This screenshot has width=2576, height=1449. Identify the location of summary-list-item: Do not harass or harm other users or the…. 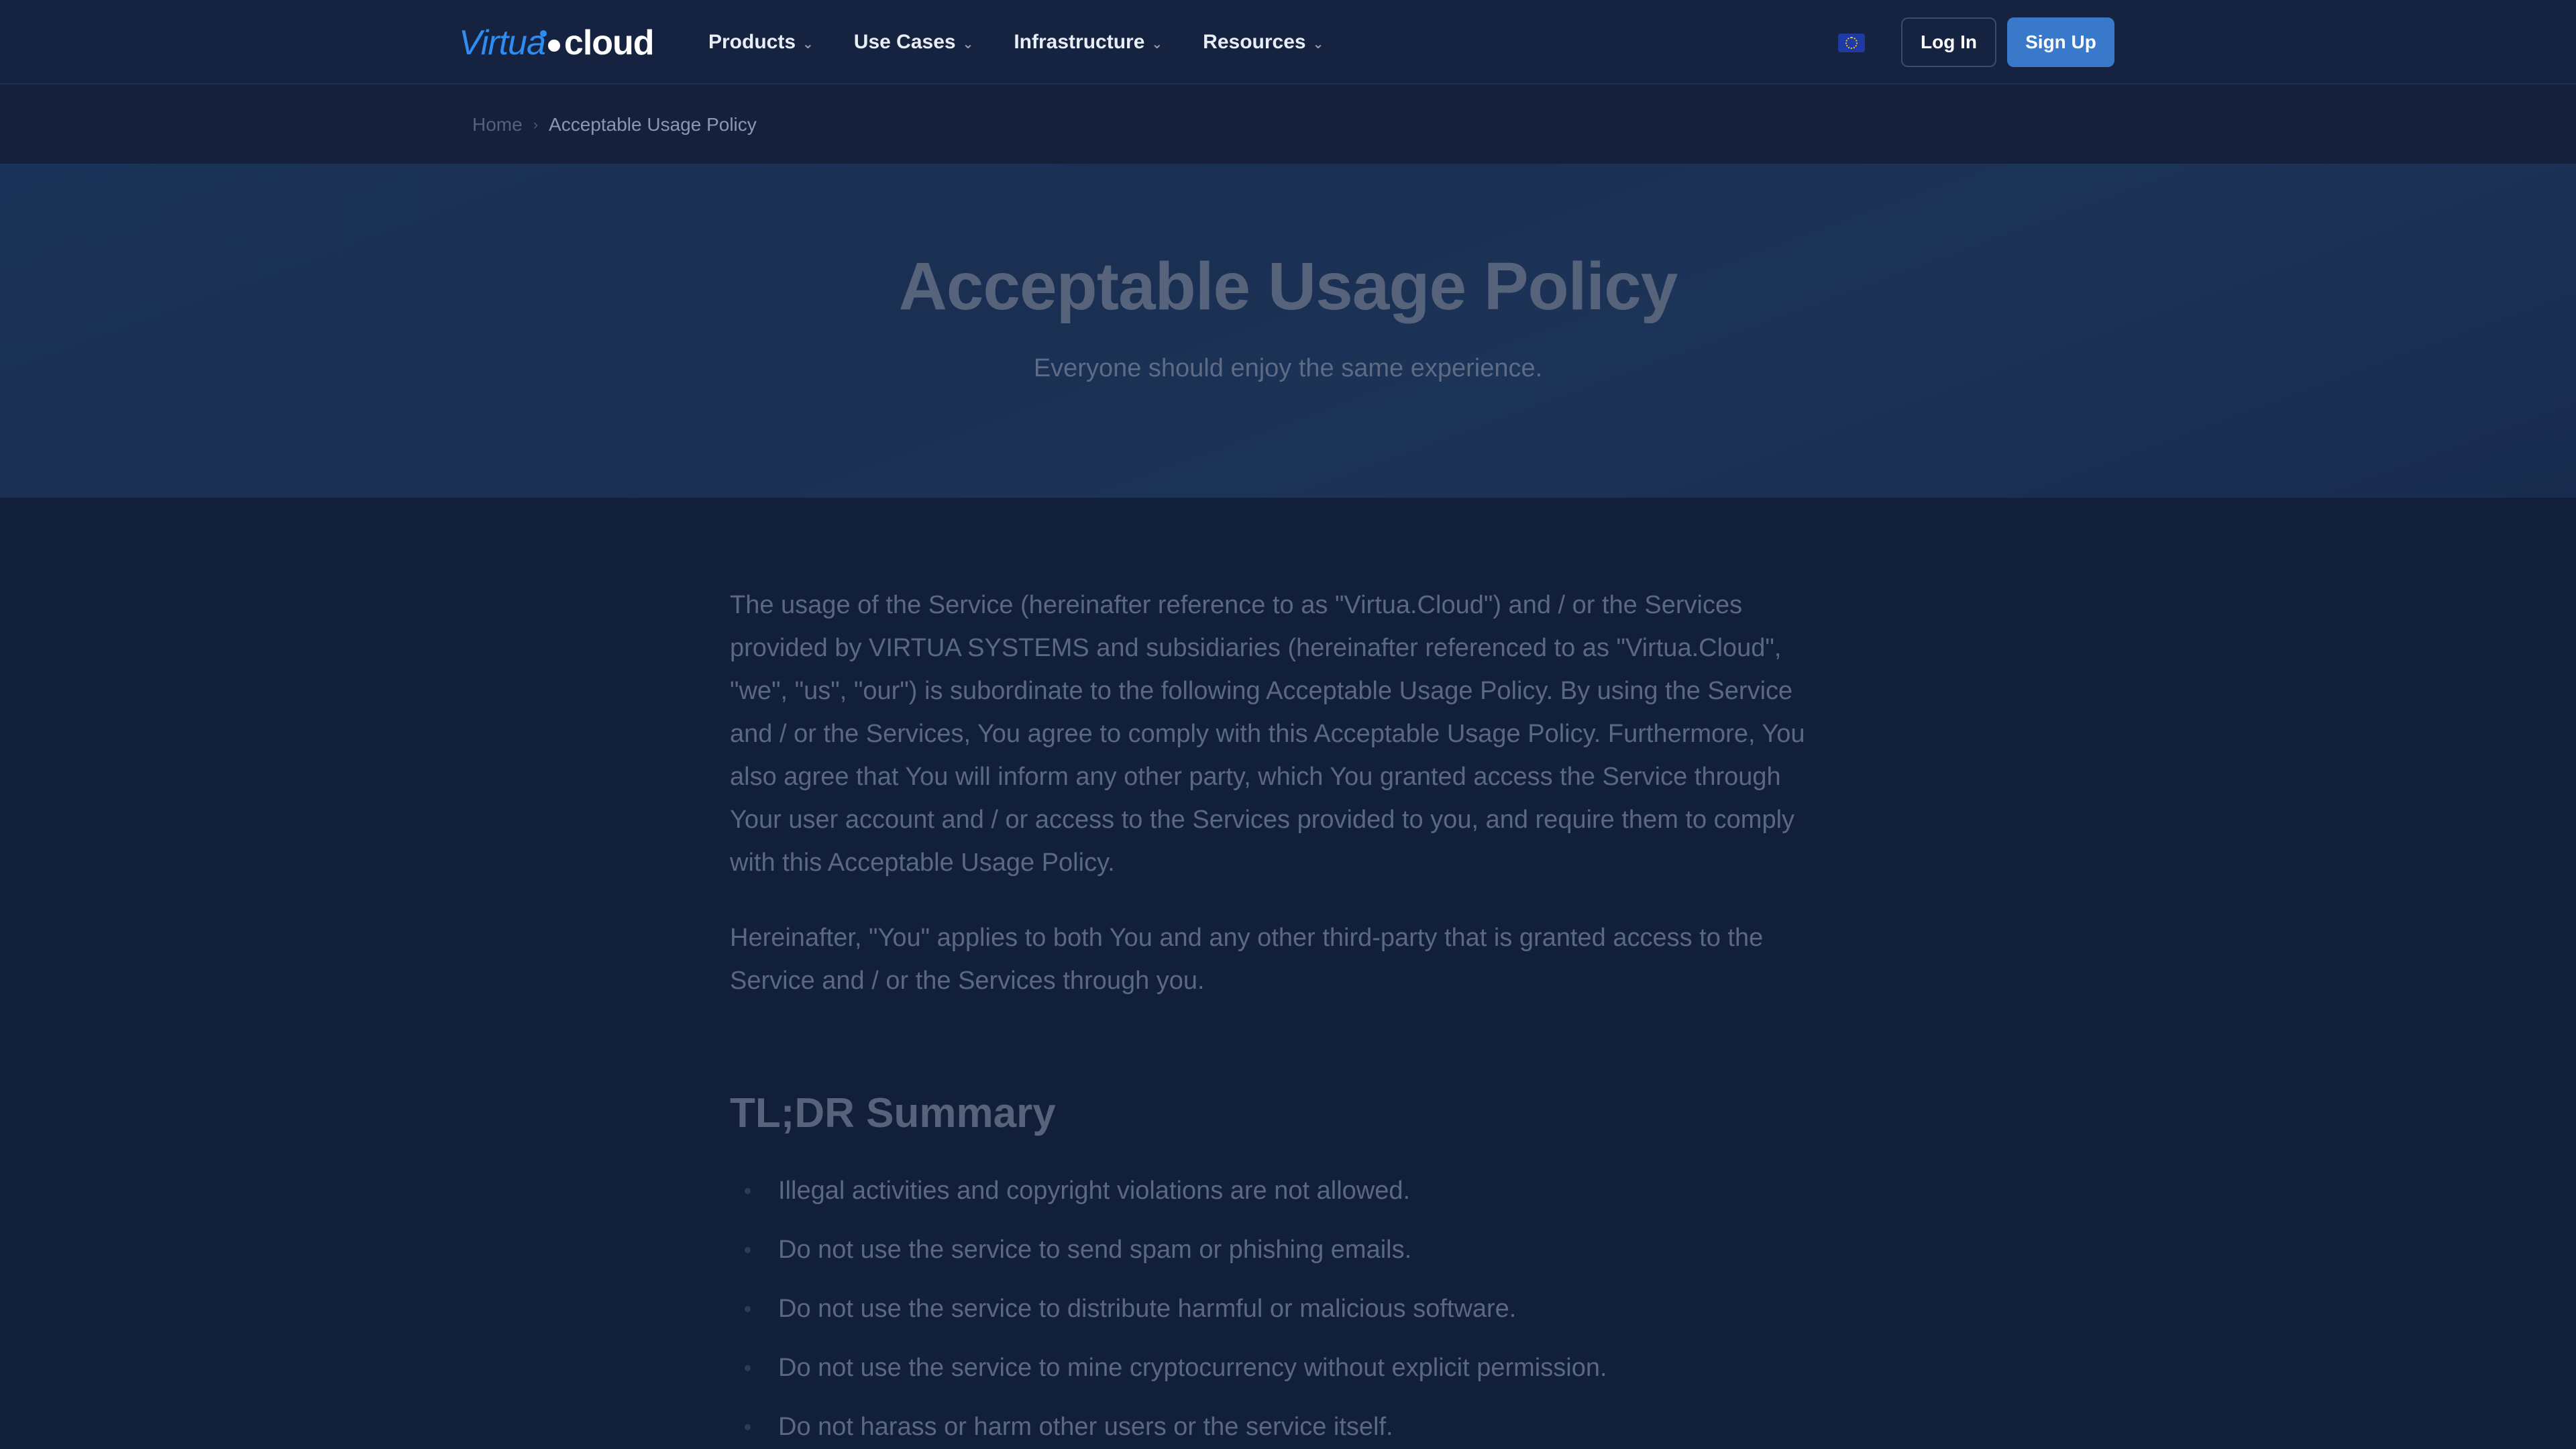
(1280, 1430).